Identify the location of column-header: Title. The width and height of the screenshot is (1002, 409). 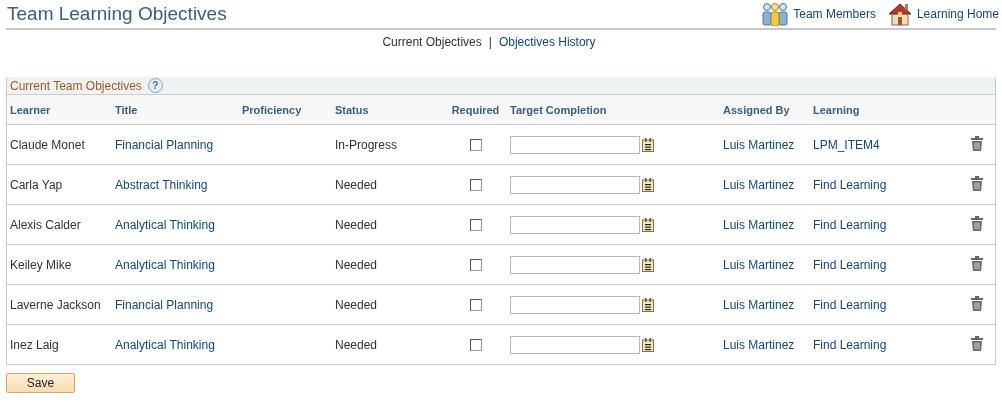
(126, 109).